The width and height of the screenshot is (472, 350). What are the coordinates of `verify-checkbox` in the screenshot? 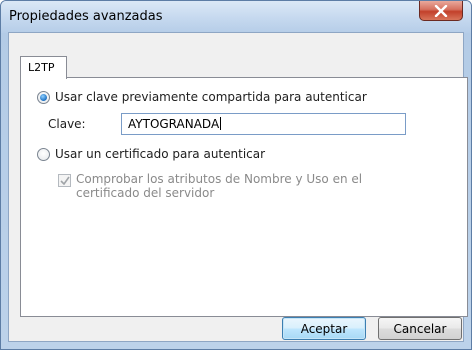 It's located at (64, 180).